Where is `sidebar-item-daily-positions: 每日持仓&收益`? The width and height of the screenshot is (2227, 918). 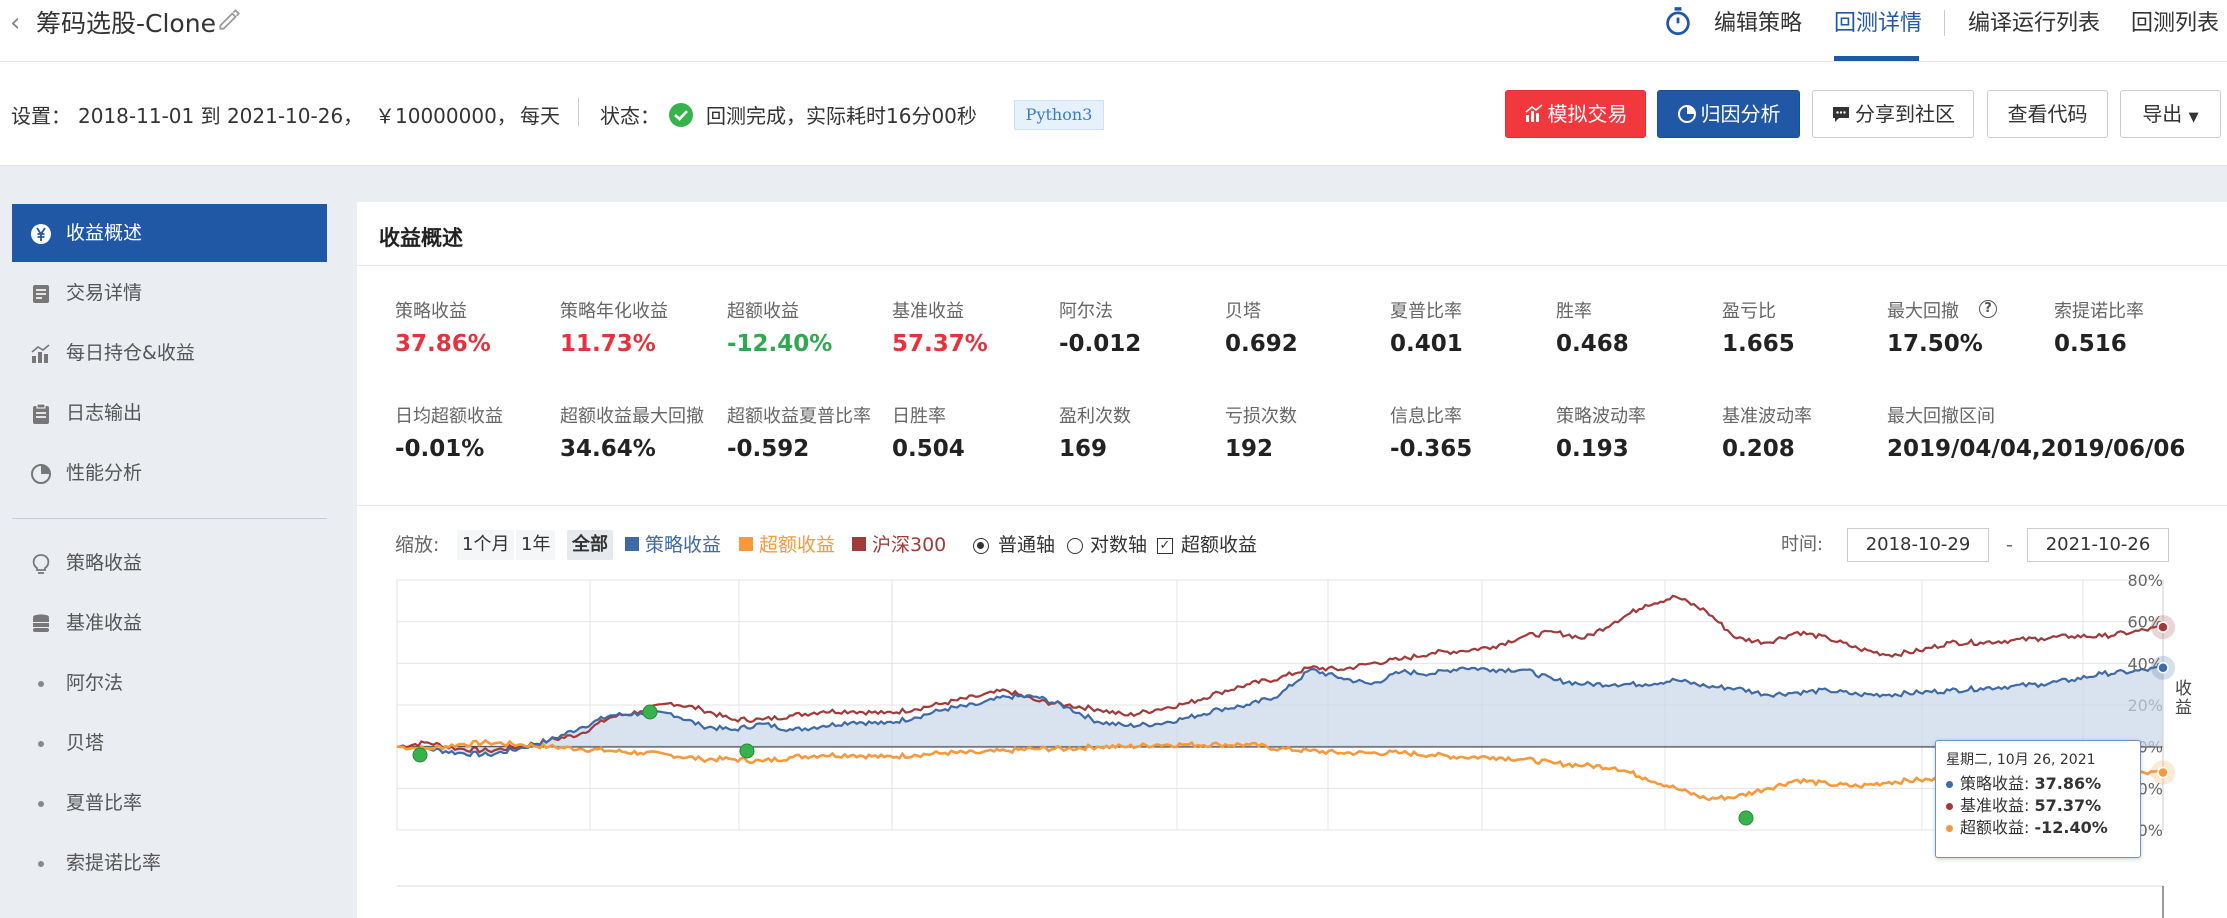 sidebar-item-daily-positions: 每日持仓&收益 is located at coordinates (169, 353).